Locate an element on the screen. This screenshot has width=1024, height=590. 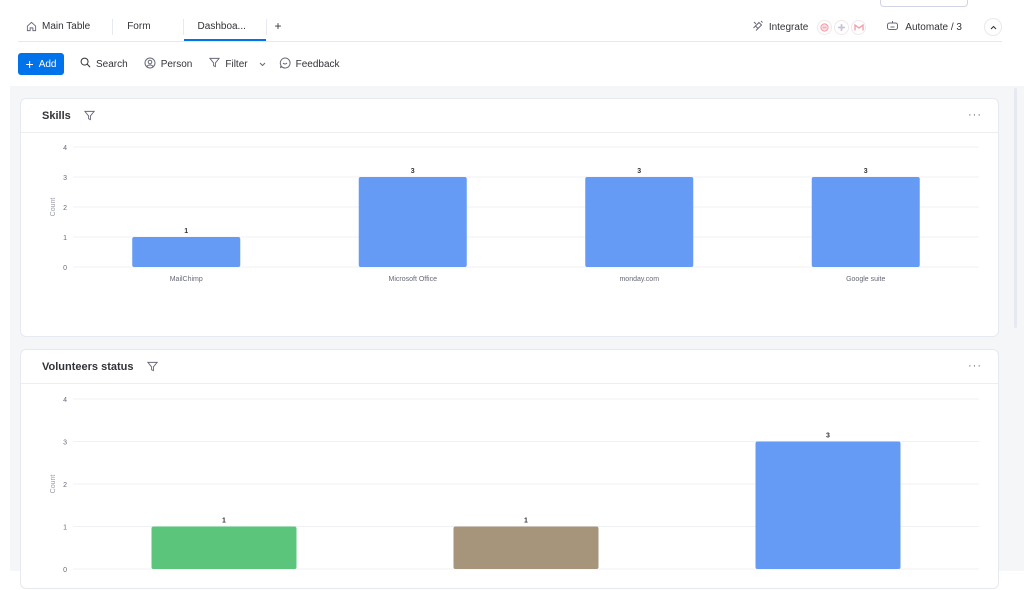
feedback-icon is located at coordinates (285, 64).